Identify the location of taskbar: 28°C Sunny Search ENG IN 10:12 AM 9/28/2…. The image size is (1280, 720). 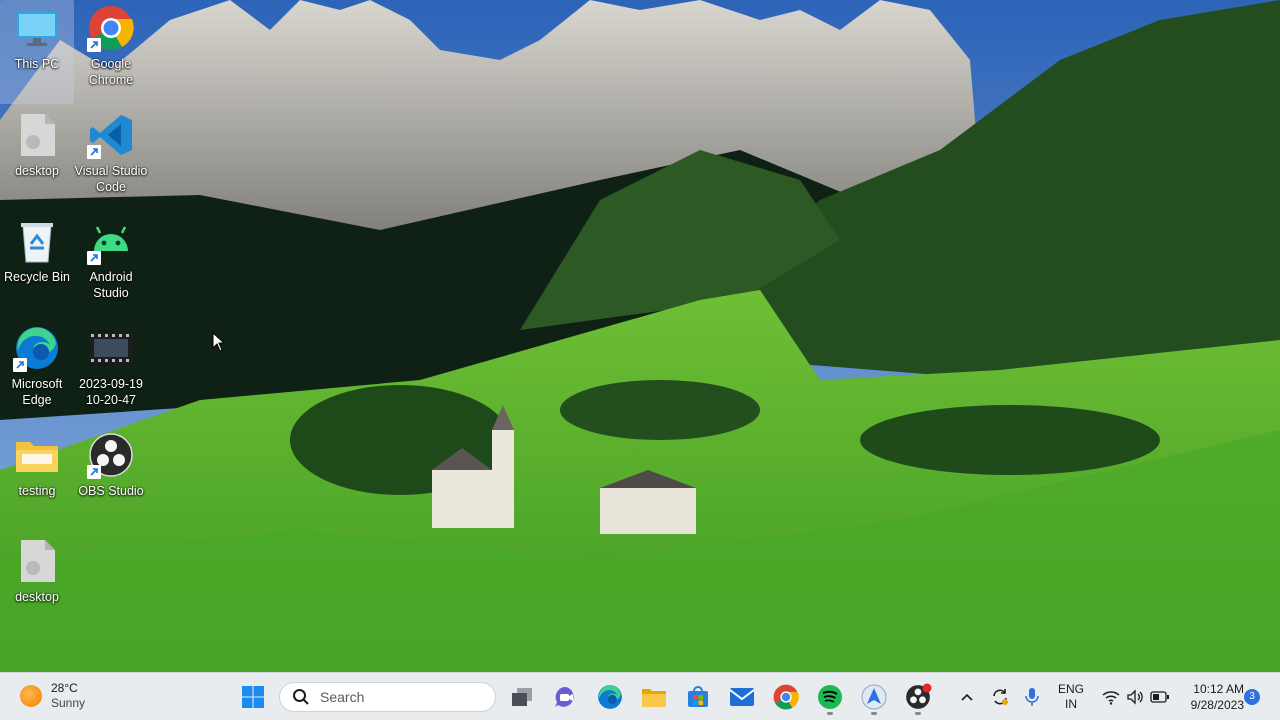
(640, 696).